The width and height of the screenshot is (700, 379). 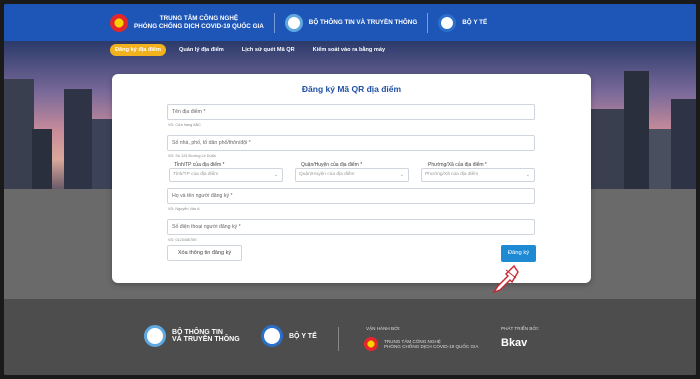 I want to click on form-title: Đăng ký Mã QR địa điểm, so click(x=351, y=89).